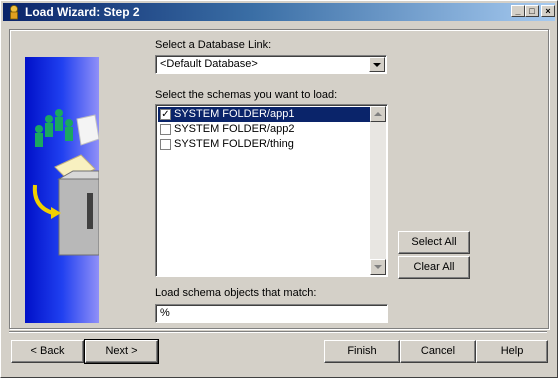  What do you see at coordinates (378, 114) in the screenshot?
I see `scroll-up-icon` at bounding box center [378, 114].